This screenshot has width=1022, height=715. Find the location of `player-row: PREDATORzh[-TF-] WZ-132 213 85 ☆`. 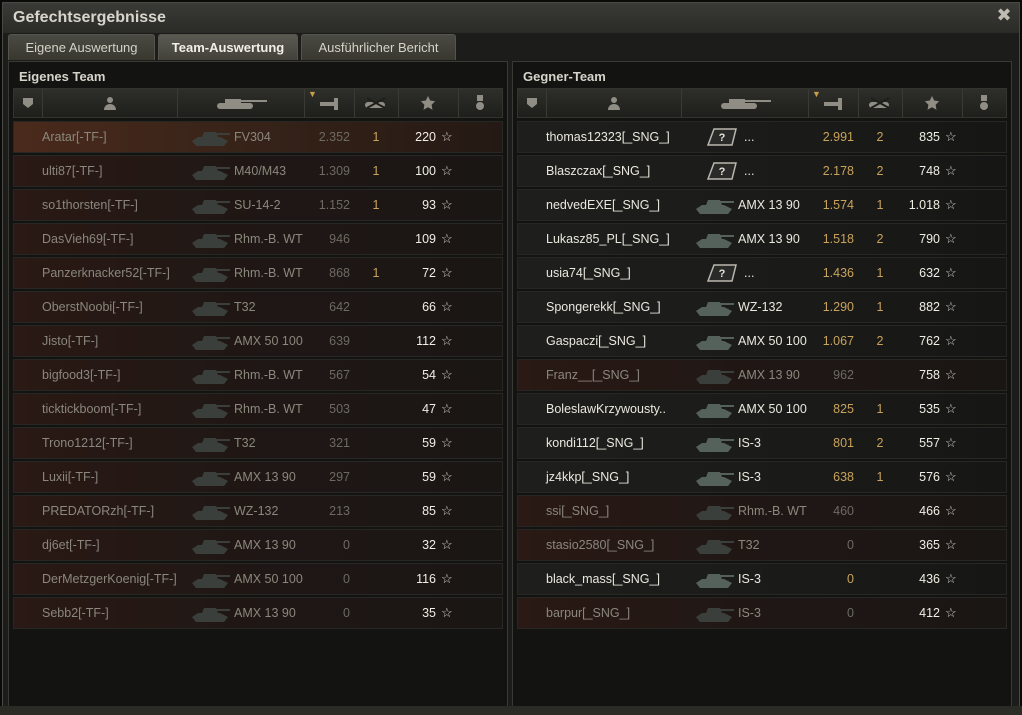

player-row: PREDATORzh[-TF-] WZ-132 213 85 ☆ is located at coordinates (258, 511).